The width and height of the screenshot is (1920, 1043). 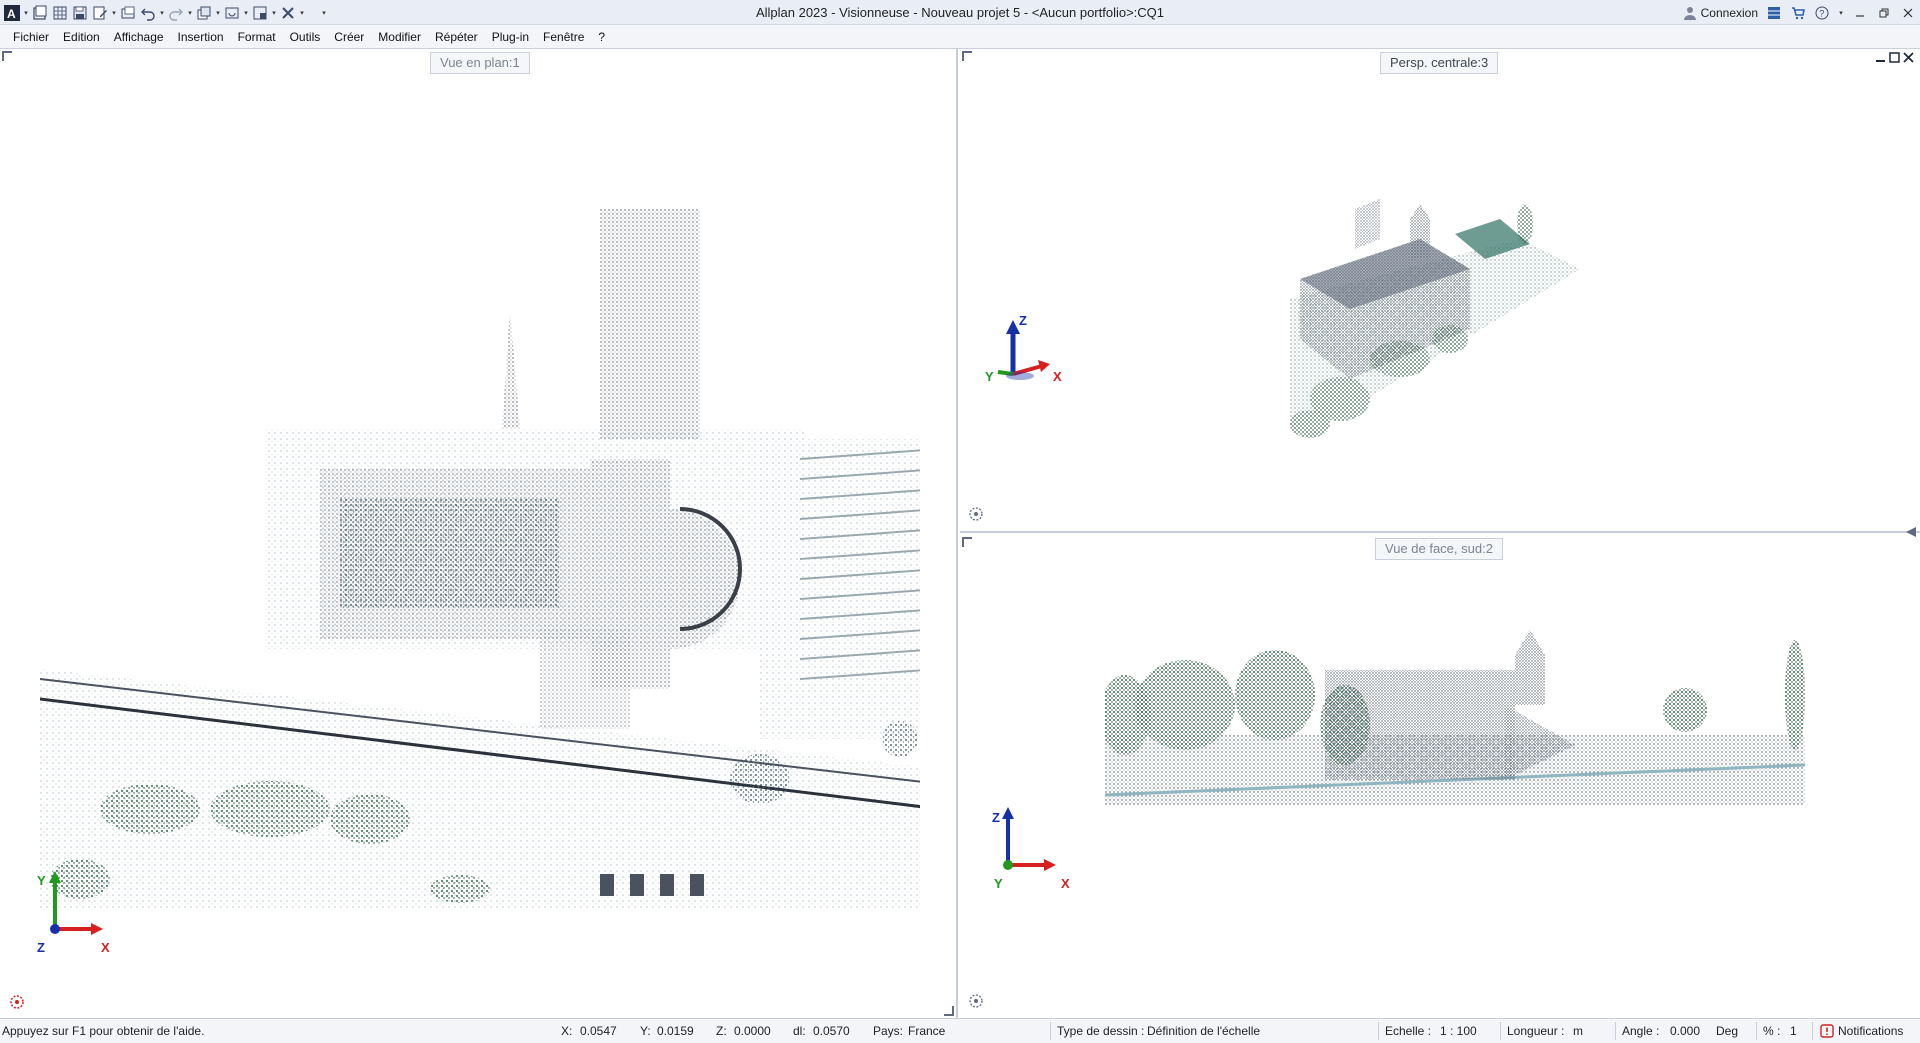 I want to click on menu-format: Format, so click(x=257, y=37).